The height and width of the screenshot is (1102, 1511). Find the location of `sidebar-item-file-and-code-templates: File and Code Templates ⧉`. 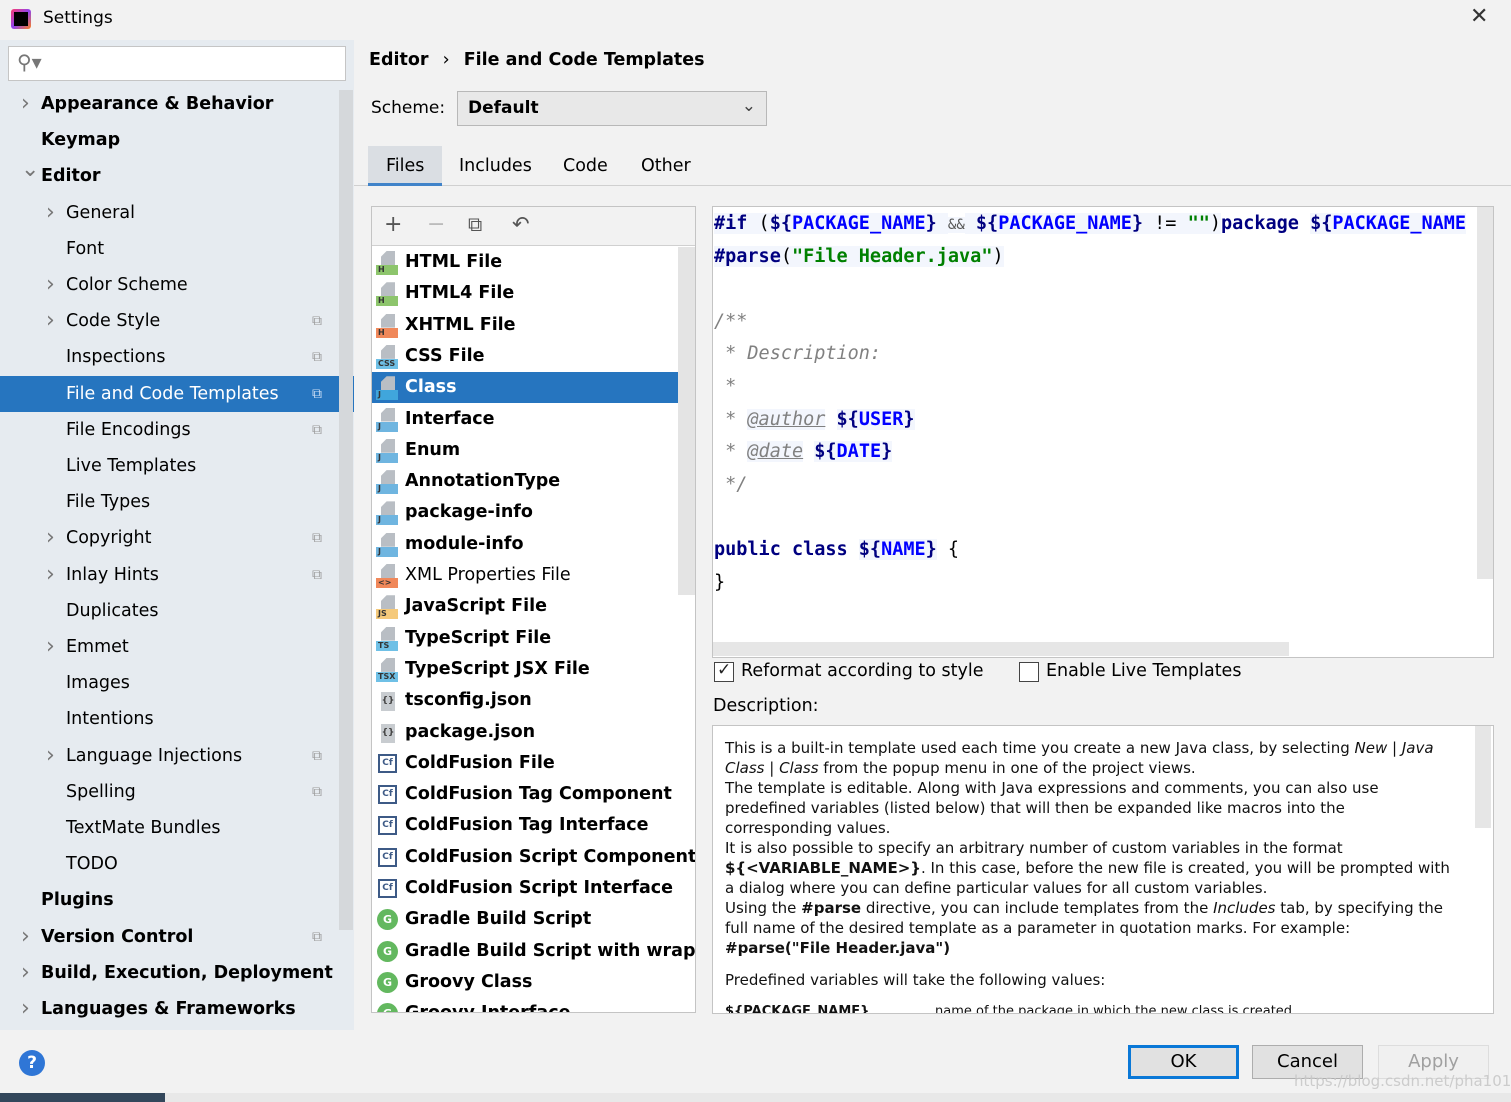

sidebar-item-file-and-code-templates: File and Code Templates ⧉ is located at coordinates (177, 393).